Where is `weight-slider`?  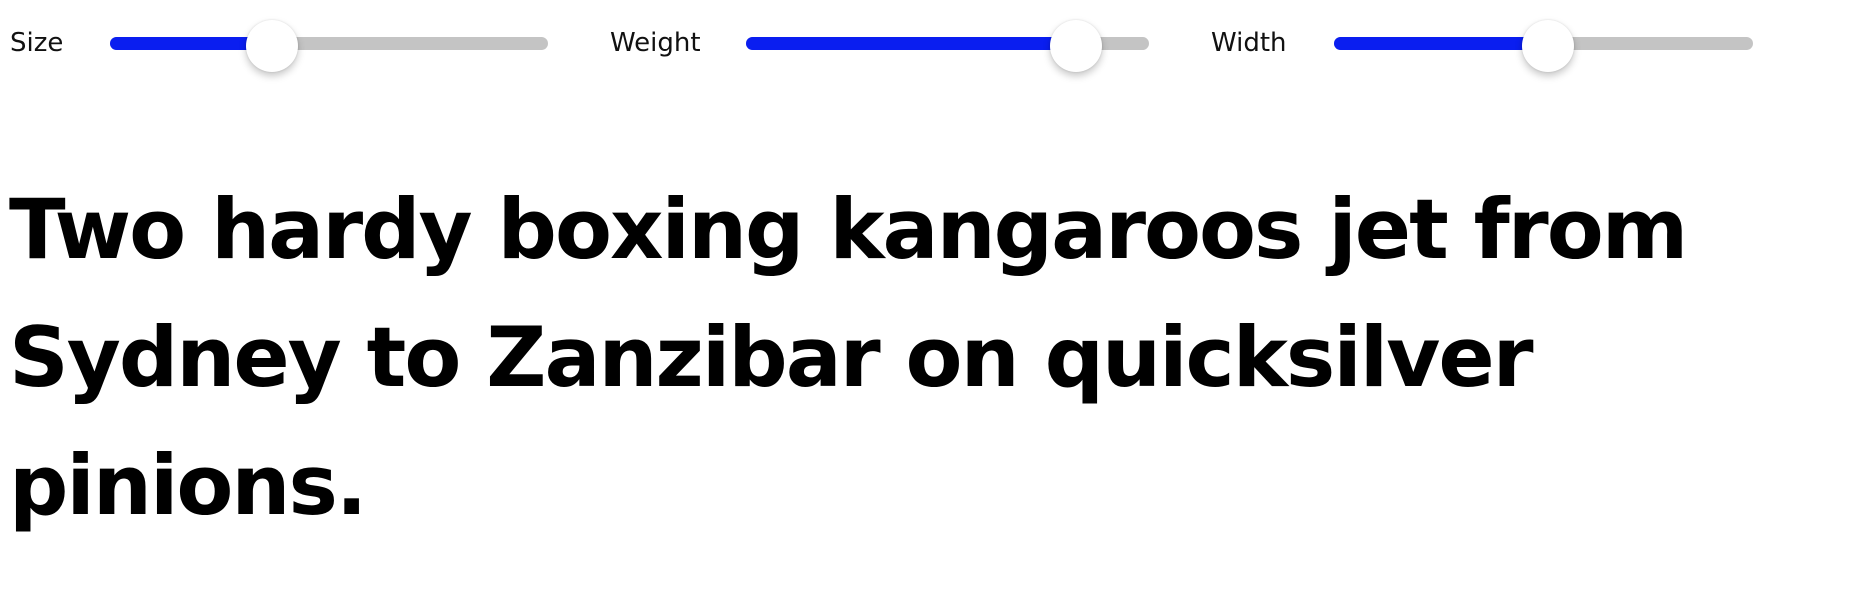
weight-slider is located at coordinates (947, 46).